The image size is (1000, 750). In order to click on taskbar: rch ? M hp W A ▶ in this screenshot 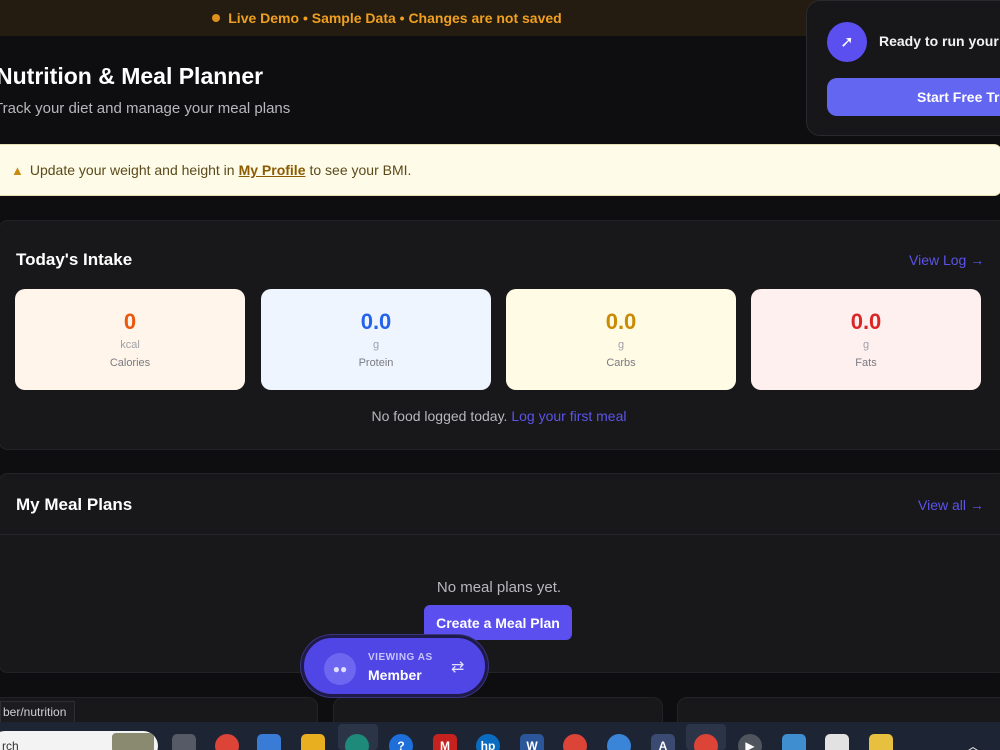, I will do `click(500, 736)`.